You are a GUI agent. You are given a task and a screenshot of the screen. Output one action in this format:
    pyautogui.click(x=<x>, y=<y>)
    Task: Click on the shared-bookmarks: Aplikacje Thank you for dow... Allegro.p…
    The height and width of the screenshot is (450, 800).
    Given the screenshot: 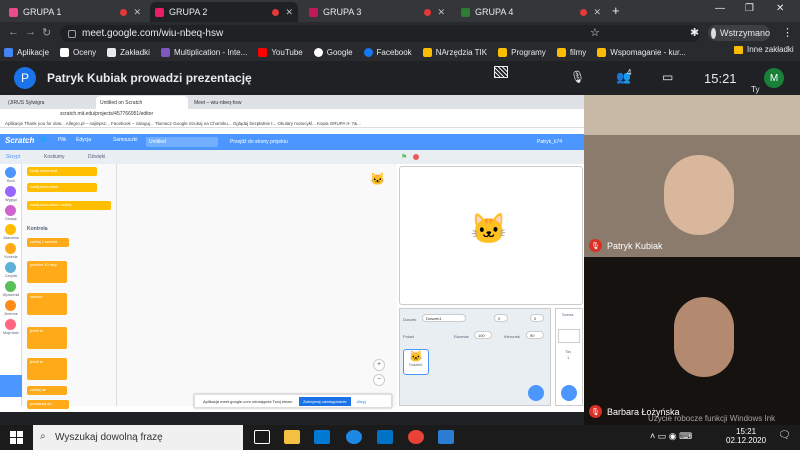 What is the action you would take?
    pyautogui.click(x=292, y=123)
    